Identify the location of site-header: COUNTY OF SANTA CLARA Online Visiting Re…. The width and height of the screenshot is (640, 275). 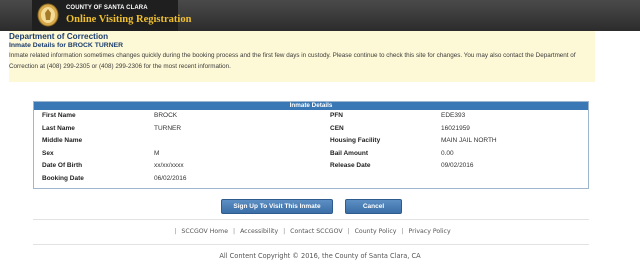
(320, 15).